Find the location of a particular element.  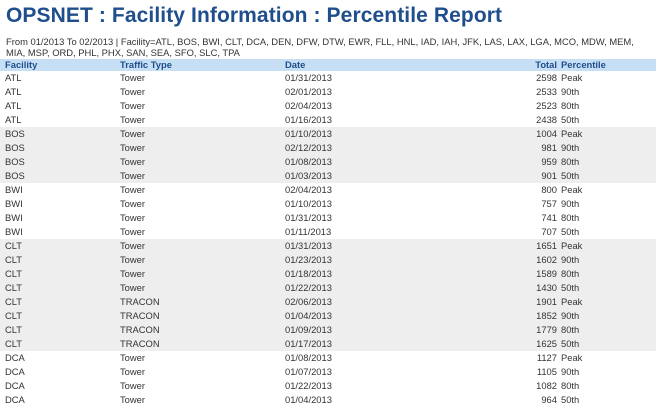

table-row: BWI Tower 01/31/2013 741 80th is located at coordinates (328, 218).